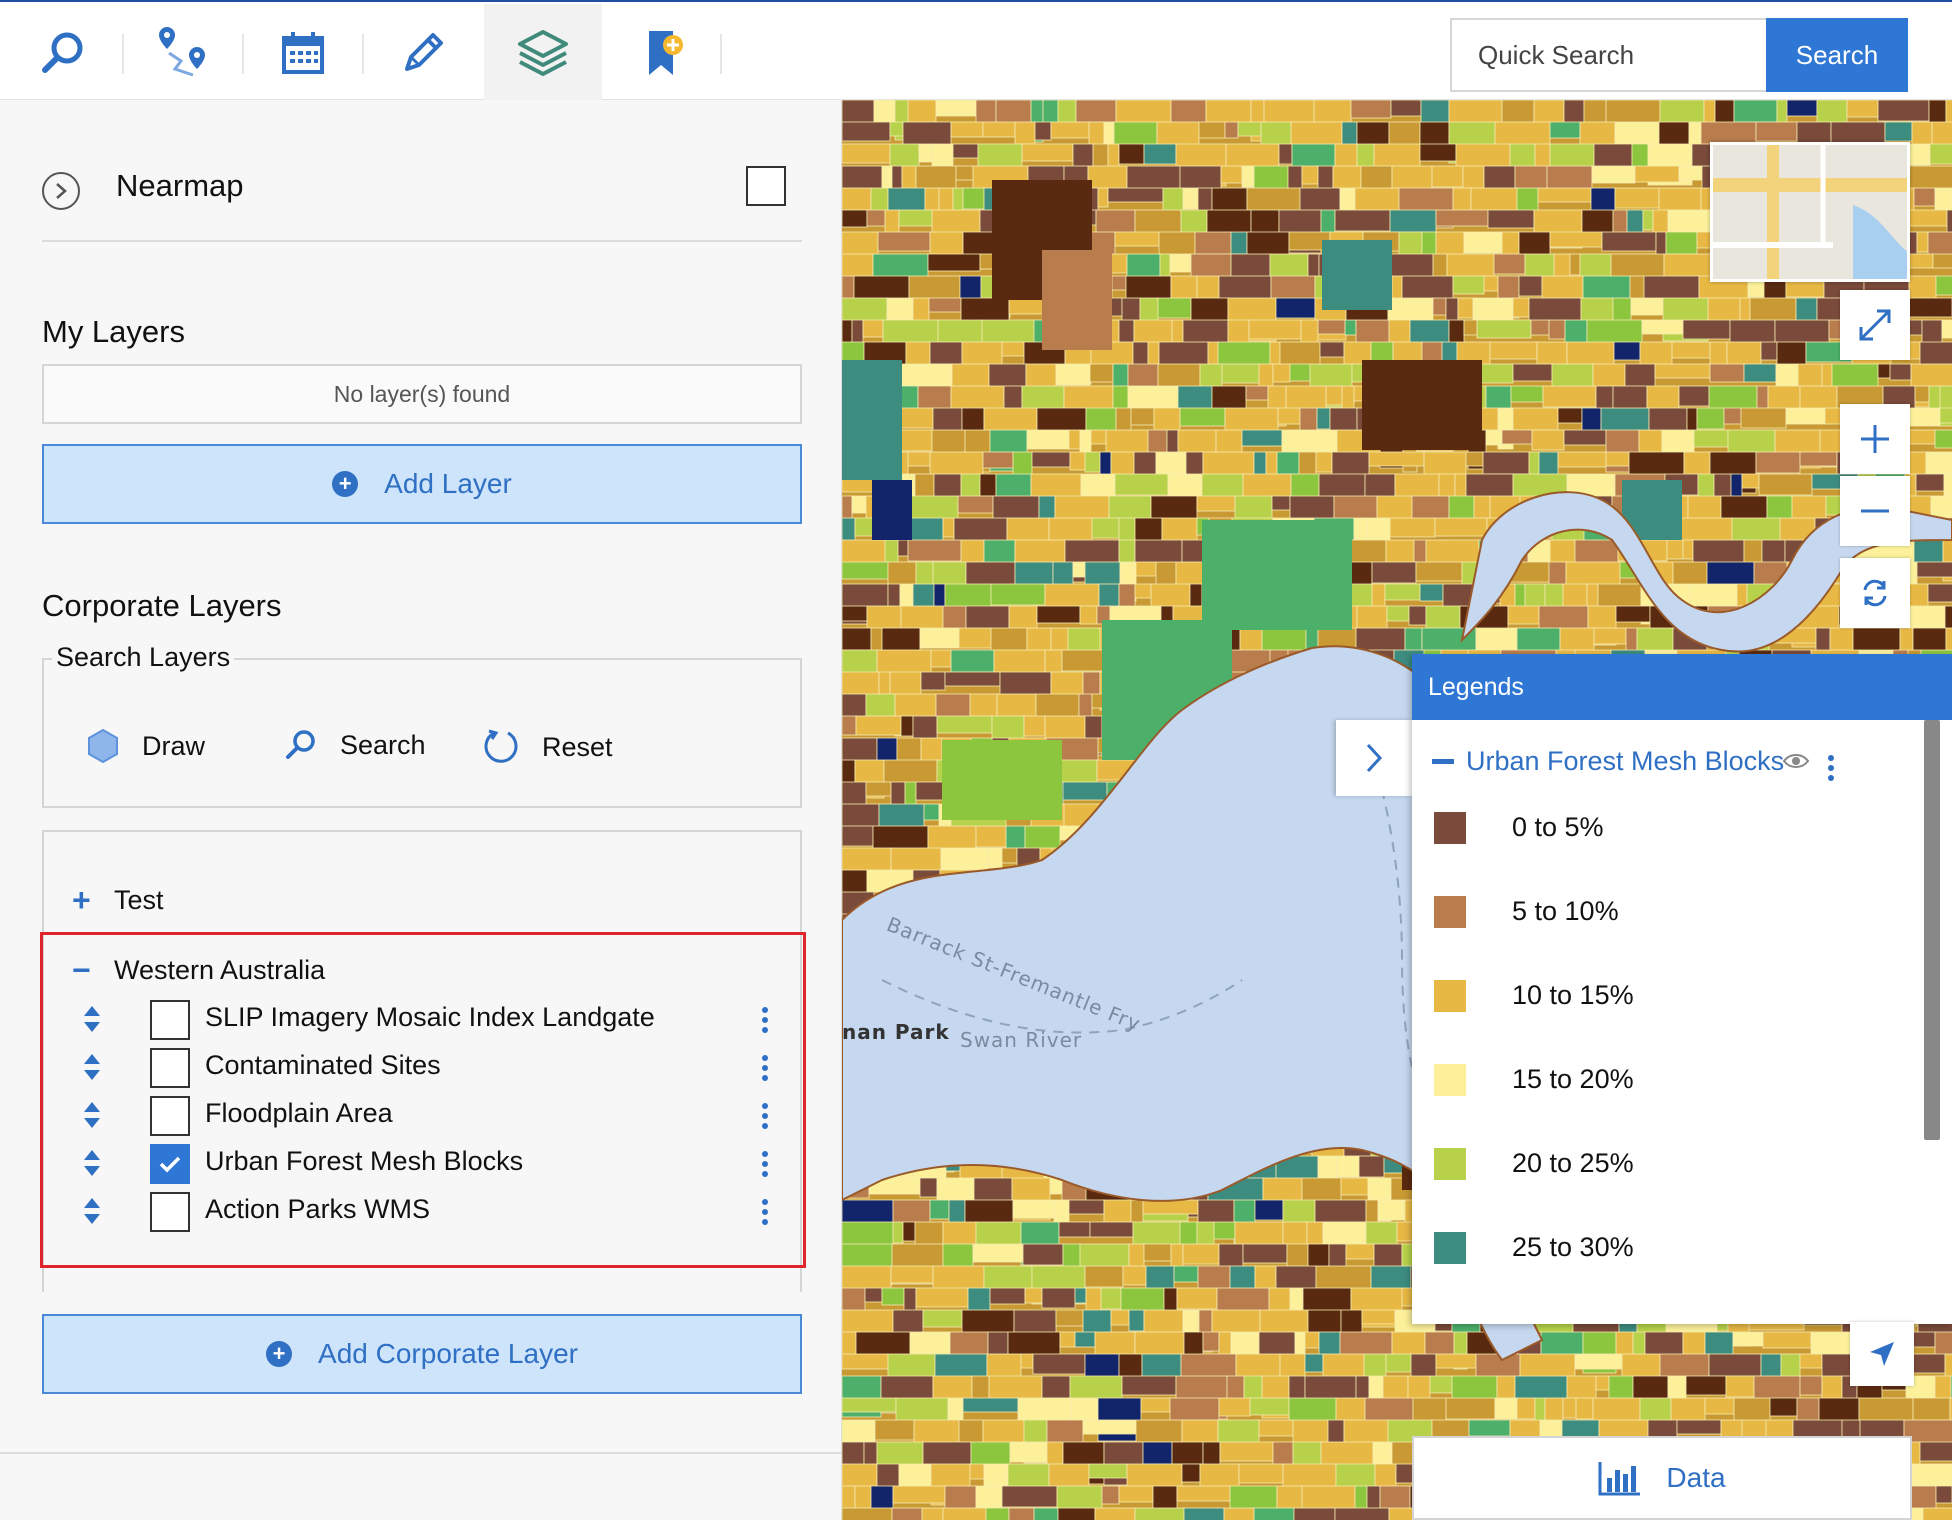 The width and height of the screenshot is (1952, 1520). I want to click on locate-button, so click(1882, 1354).